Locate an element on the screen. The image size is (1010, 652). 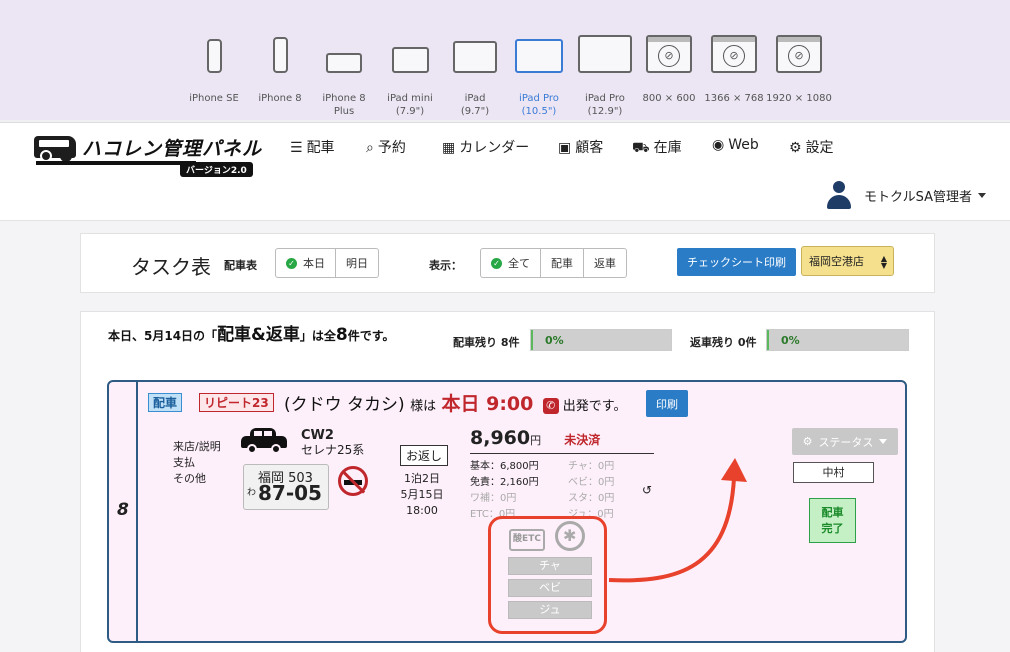
logo: ハコレン管理パネル バージョン2.0 is located at coordinates (147, 155).